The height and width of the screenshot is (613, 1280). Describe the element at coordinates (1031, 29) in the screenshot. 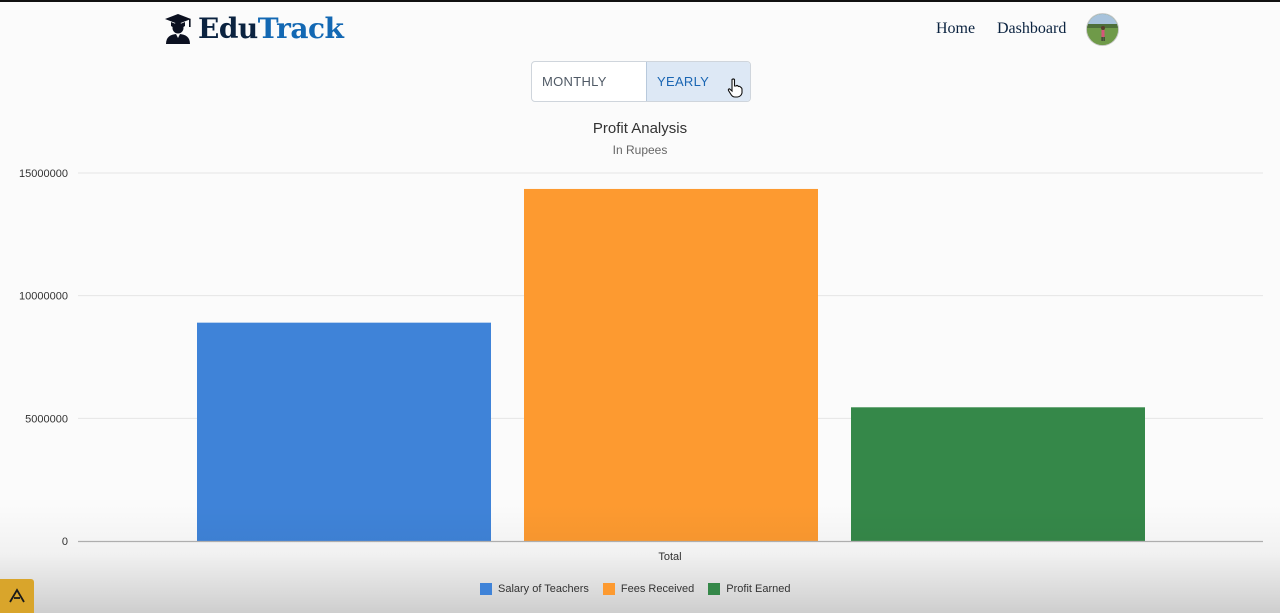

I see `nav-dashboard-link: Dashboard` at that location.